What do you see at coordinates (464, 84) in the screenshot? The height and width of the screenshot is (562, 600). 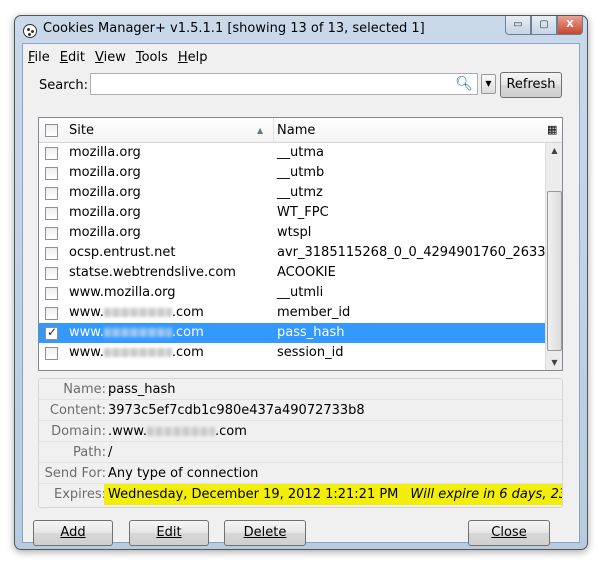 I see `search-icon: 🔍︎` at bounding box center [464, 84].